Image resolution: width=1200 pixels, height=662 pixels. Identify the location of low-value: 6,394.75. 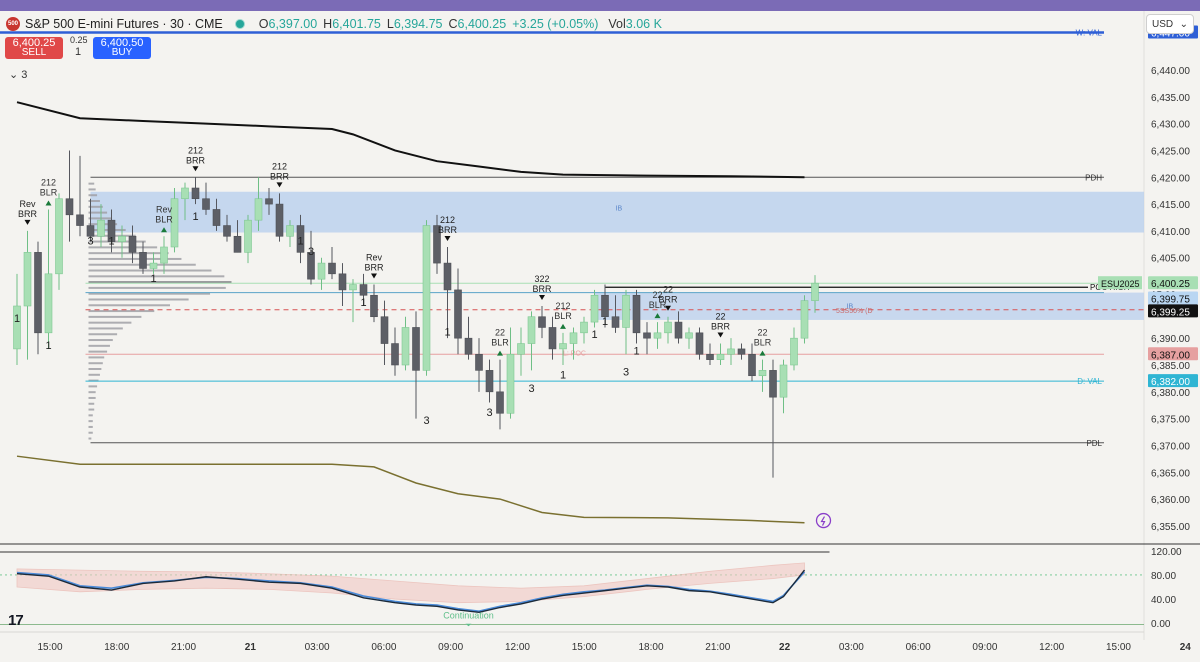
(418, 24).